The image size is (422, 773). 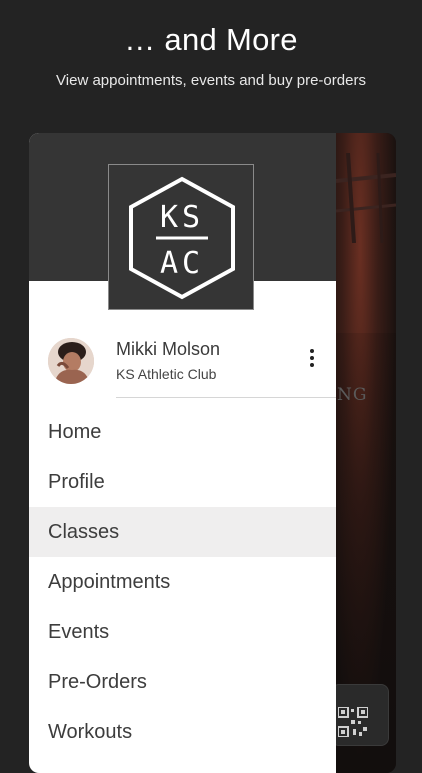 I want to click on ksac-logo-icon: KS AC, so click(x=182, y=238).